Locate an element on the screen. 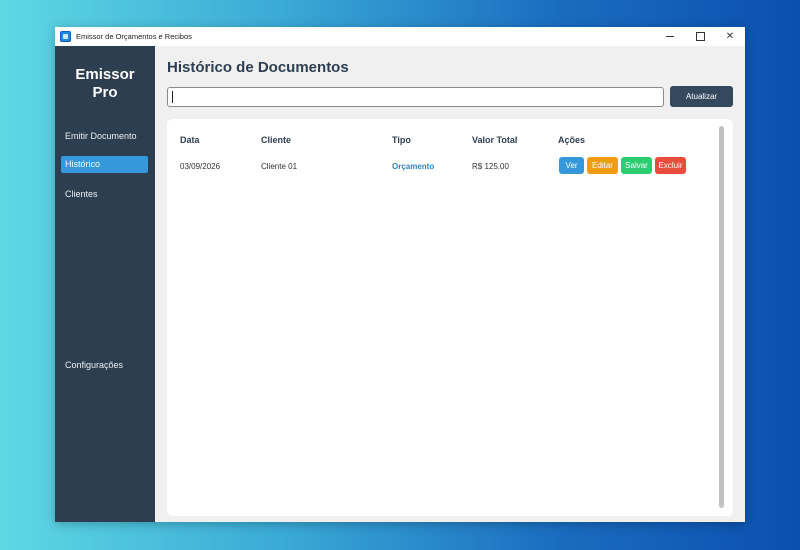  refresh-button: Atualizar is located at coordinates (701, 96).